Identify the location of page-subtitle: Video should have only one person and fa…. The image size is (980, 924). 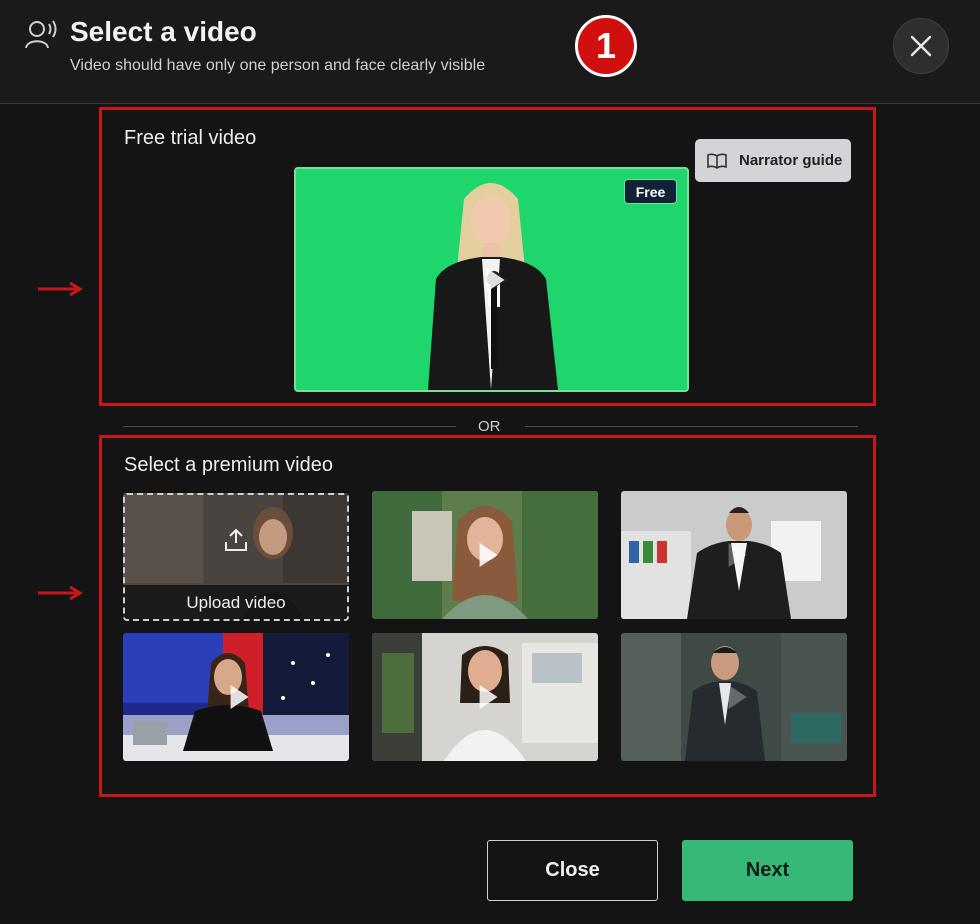
(278, 65).